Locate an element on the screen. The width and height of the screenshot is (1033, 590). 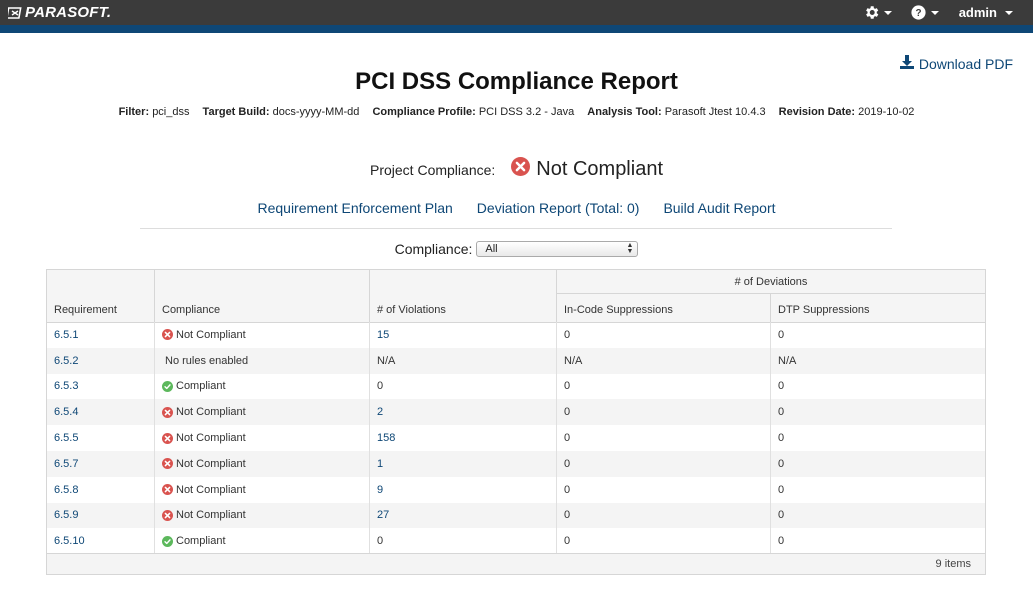
requirement-link: 6.5.1 is located at coordinates (66, 335).